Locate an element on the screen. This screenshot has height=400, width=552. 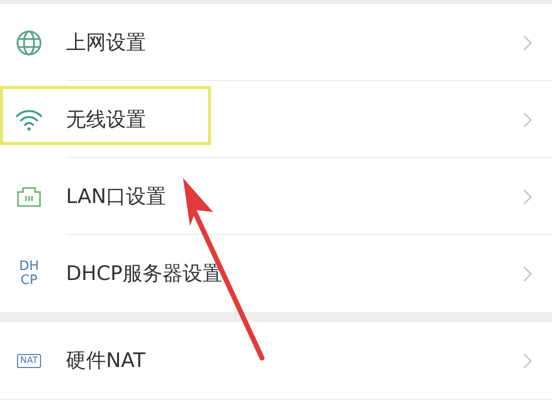
wifi-icon is located at coordinates (29, 119).